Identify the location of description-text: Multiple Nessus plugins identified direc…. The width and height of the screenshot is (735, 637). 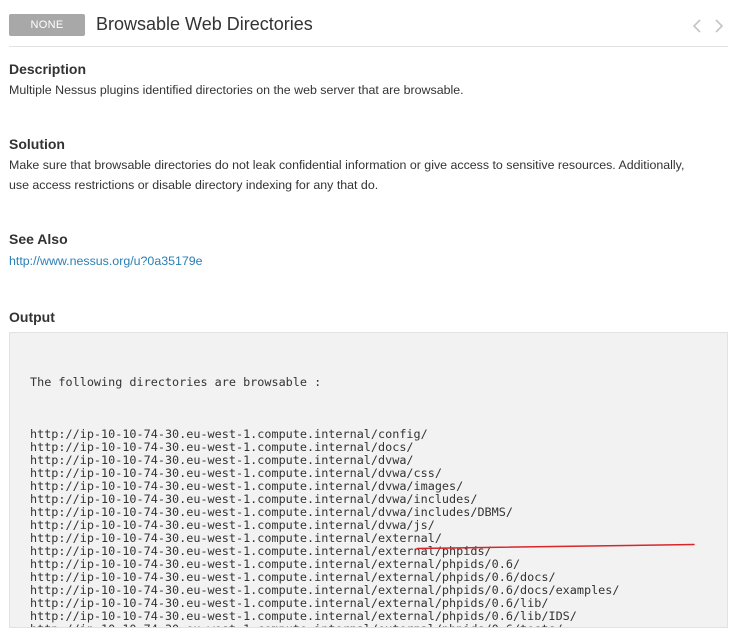
(236, 90).